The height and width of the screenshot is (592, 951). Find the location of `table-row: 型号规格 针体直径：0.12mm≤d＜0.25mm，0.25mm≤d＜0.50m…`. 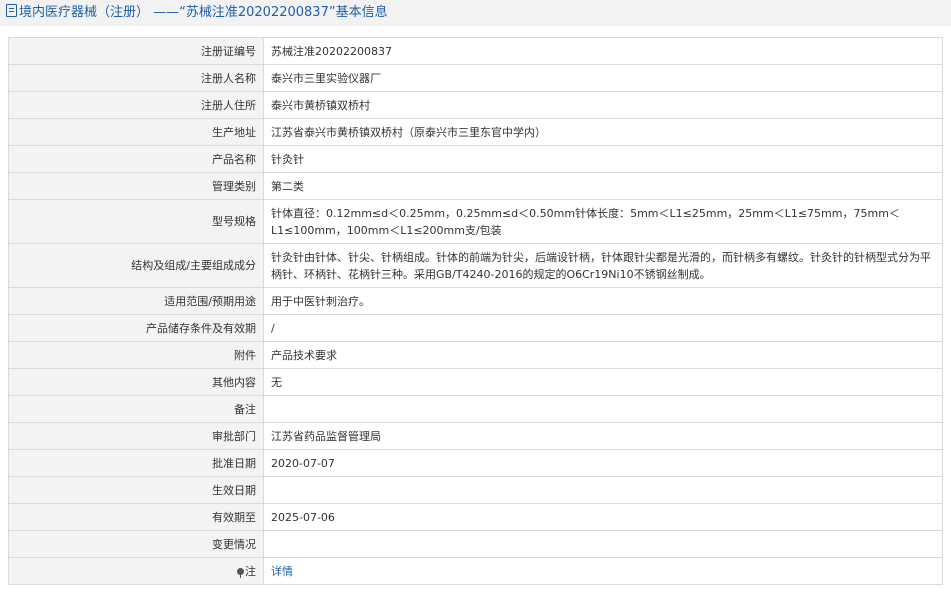

table-row: 型号规格 针体直径：0.12mm≤d＜0.25mm，0.25mm≤d＜0.50m… is located at coordinates (475, 221).